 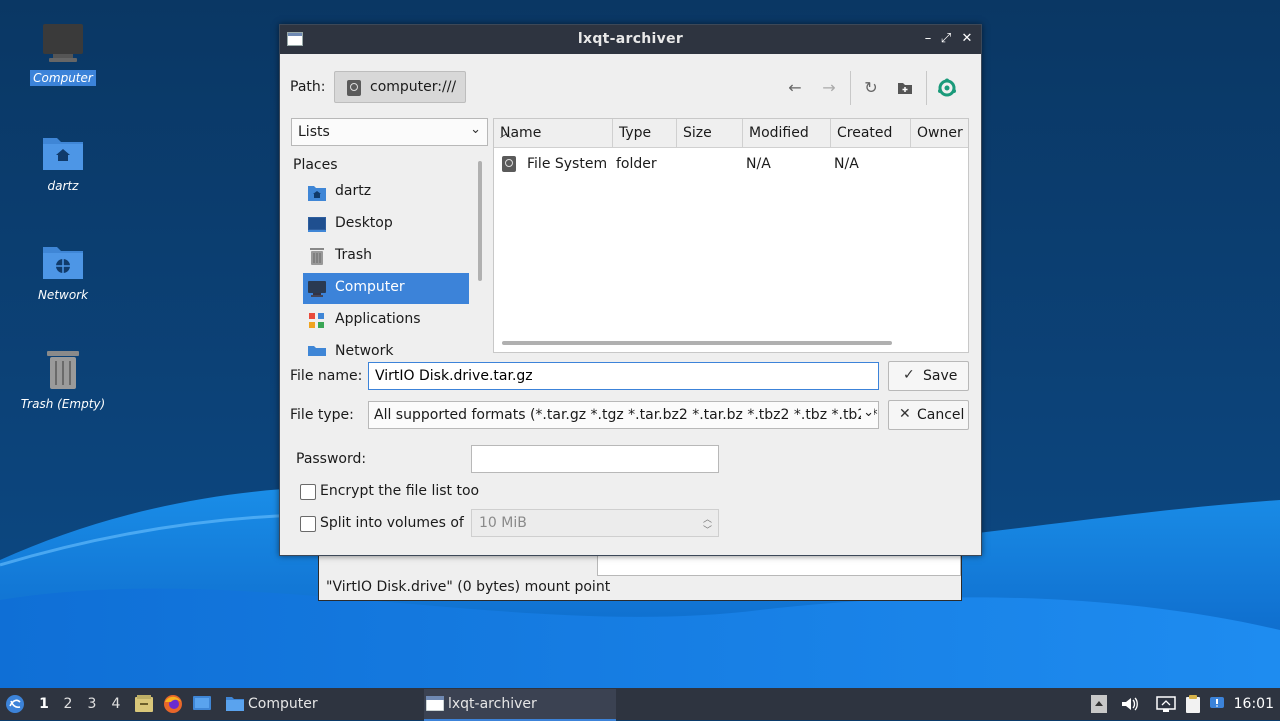 What do you see at coordinates (595, 523) in the screenshot?
I see `volume-size-spinbox: 10 MiB ︿ ﹀` at bounding box center [595, 523].